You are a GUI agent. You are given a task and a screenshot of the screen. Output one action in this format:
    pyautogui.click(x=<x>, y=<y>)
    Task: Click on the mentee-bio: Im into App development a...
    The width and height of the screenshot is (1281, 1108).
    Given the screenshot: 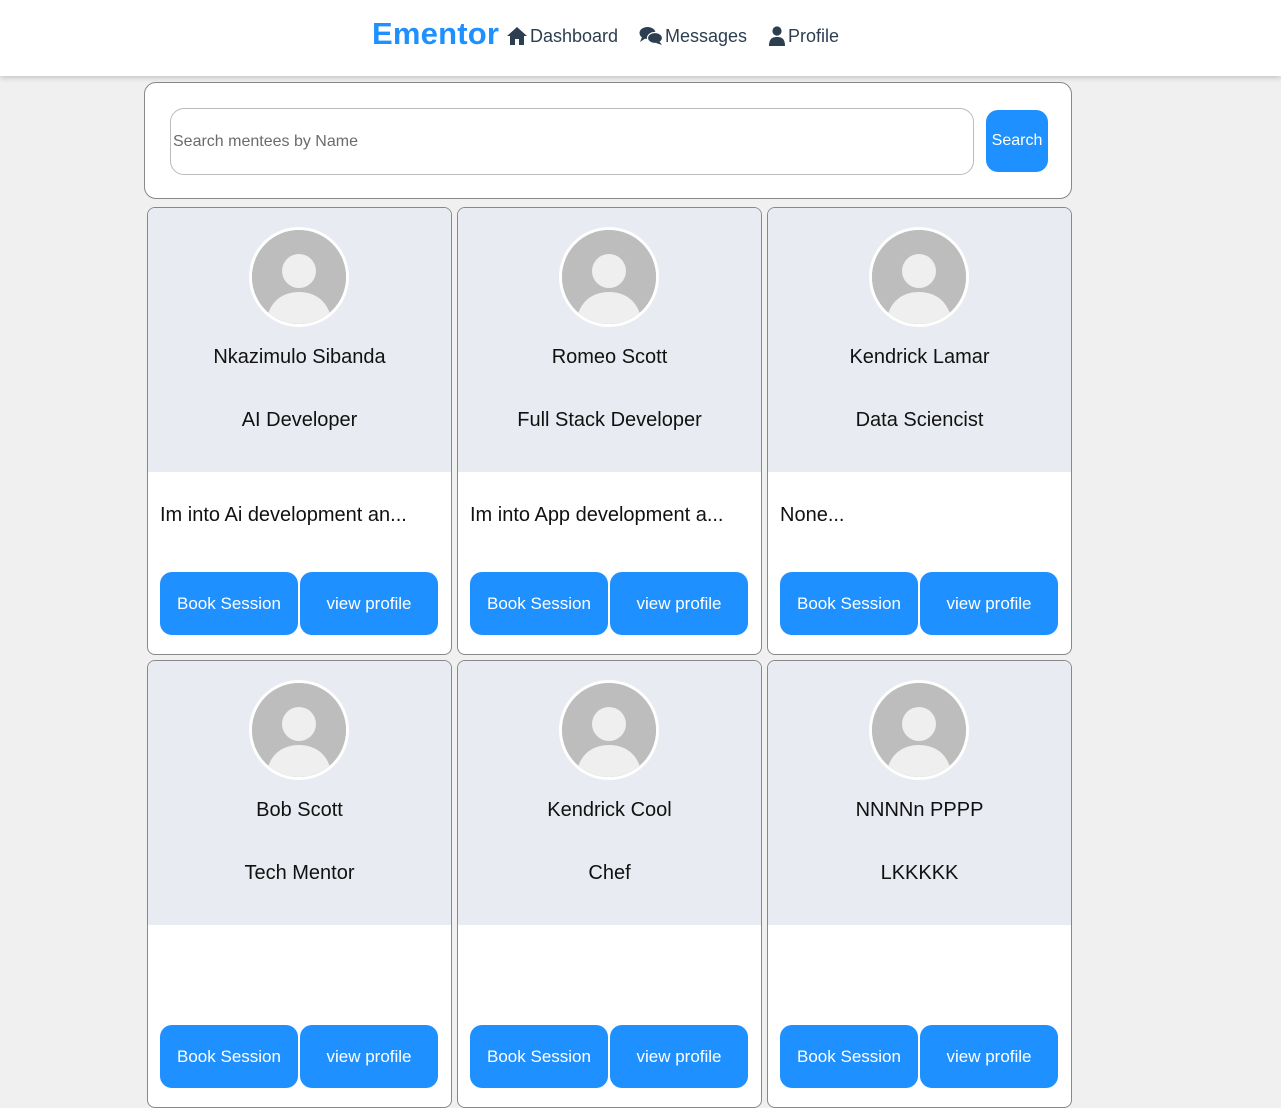 What is the action you would take?
    pyautogui.click(x=597, y=515)
    